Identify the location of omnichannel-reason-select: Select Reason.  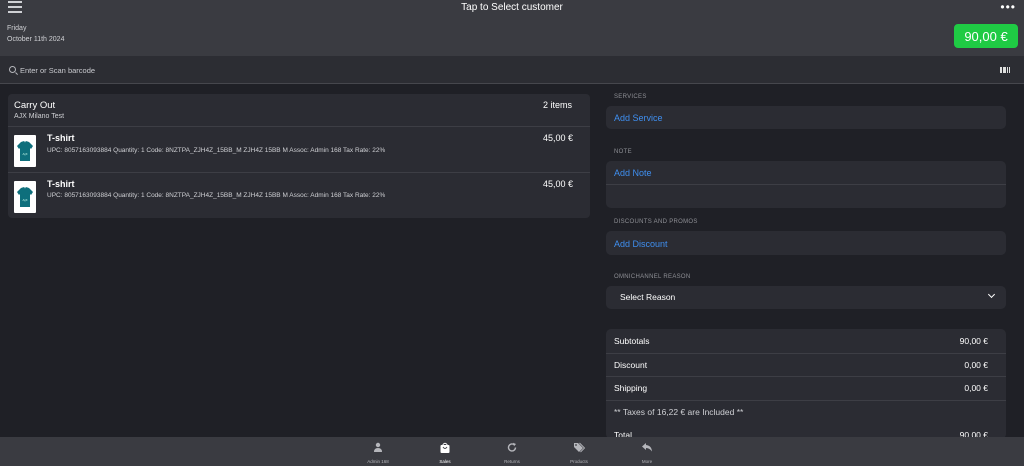
(806, 297).